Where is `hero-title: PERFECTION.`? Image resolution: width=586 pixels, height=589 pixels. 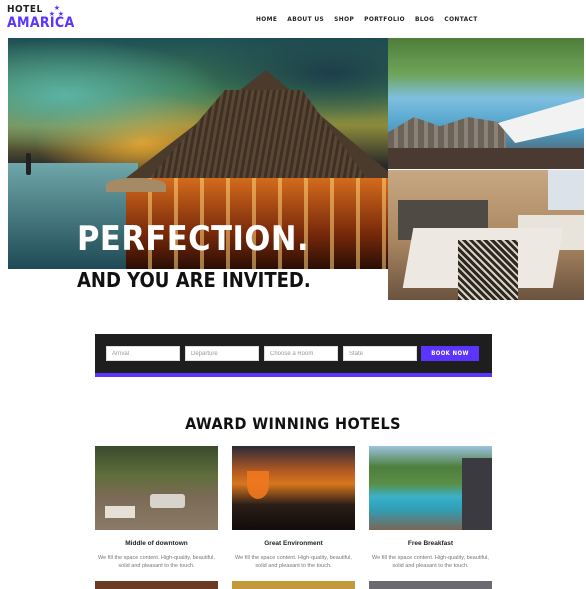 hero-title: PERFECTION. is located at coordinates (193, 239).